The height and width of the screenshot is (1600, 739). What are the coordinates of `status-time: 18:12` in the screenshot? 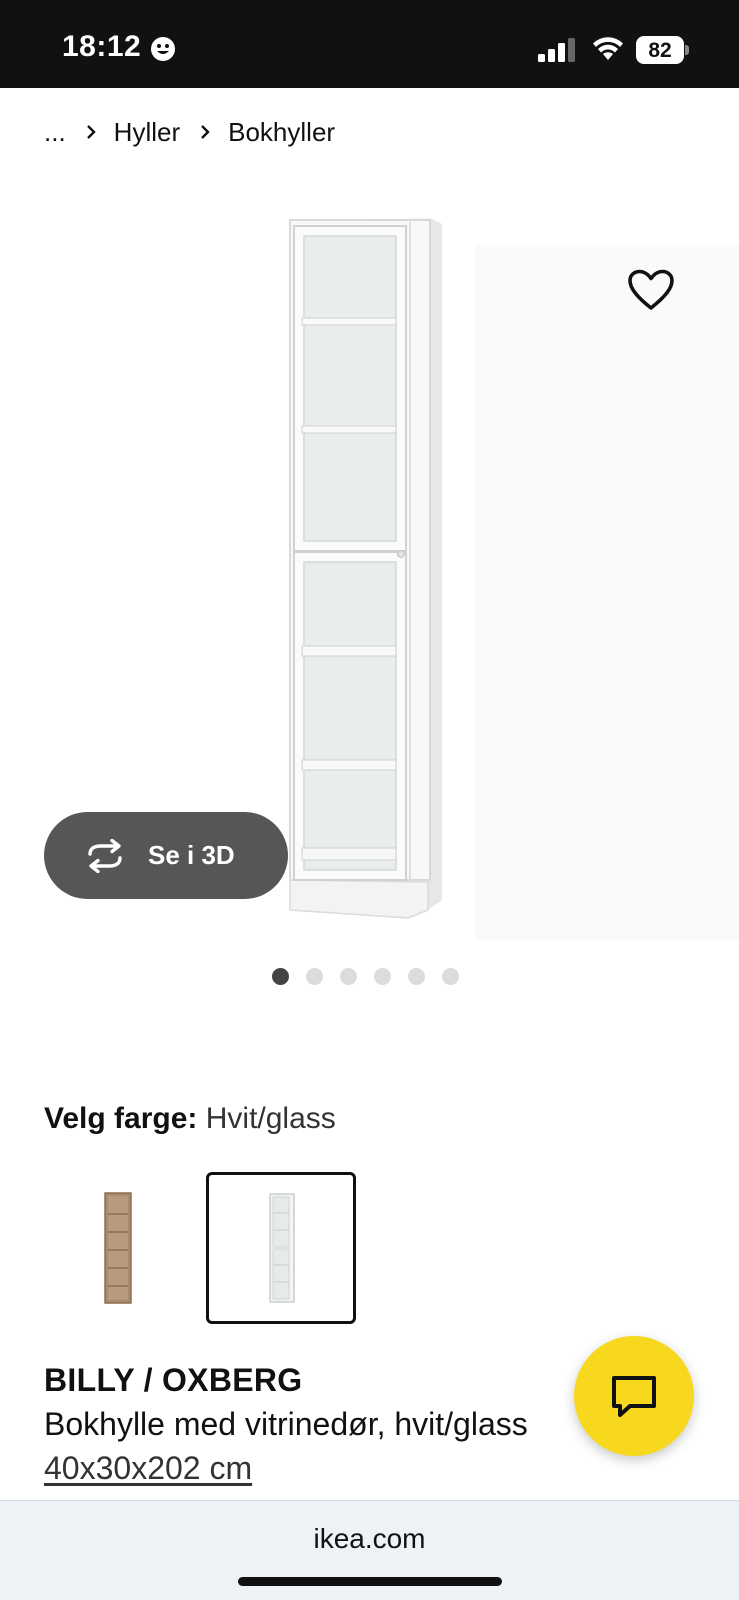 It's located at (102, 46).